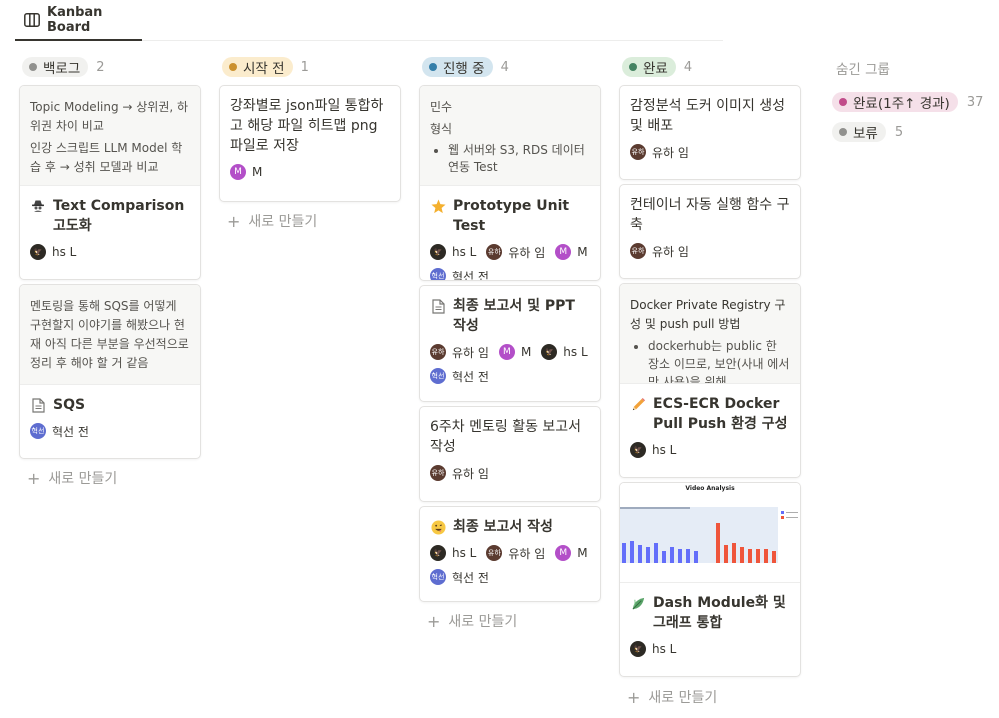 This screenshot has height=718, width=999. Describe the element at coordinates (55, 67) in the screenshot. I see `status-pill: 백로그` at that location.